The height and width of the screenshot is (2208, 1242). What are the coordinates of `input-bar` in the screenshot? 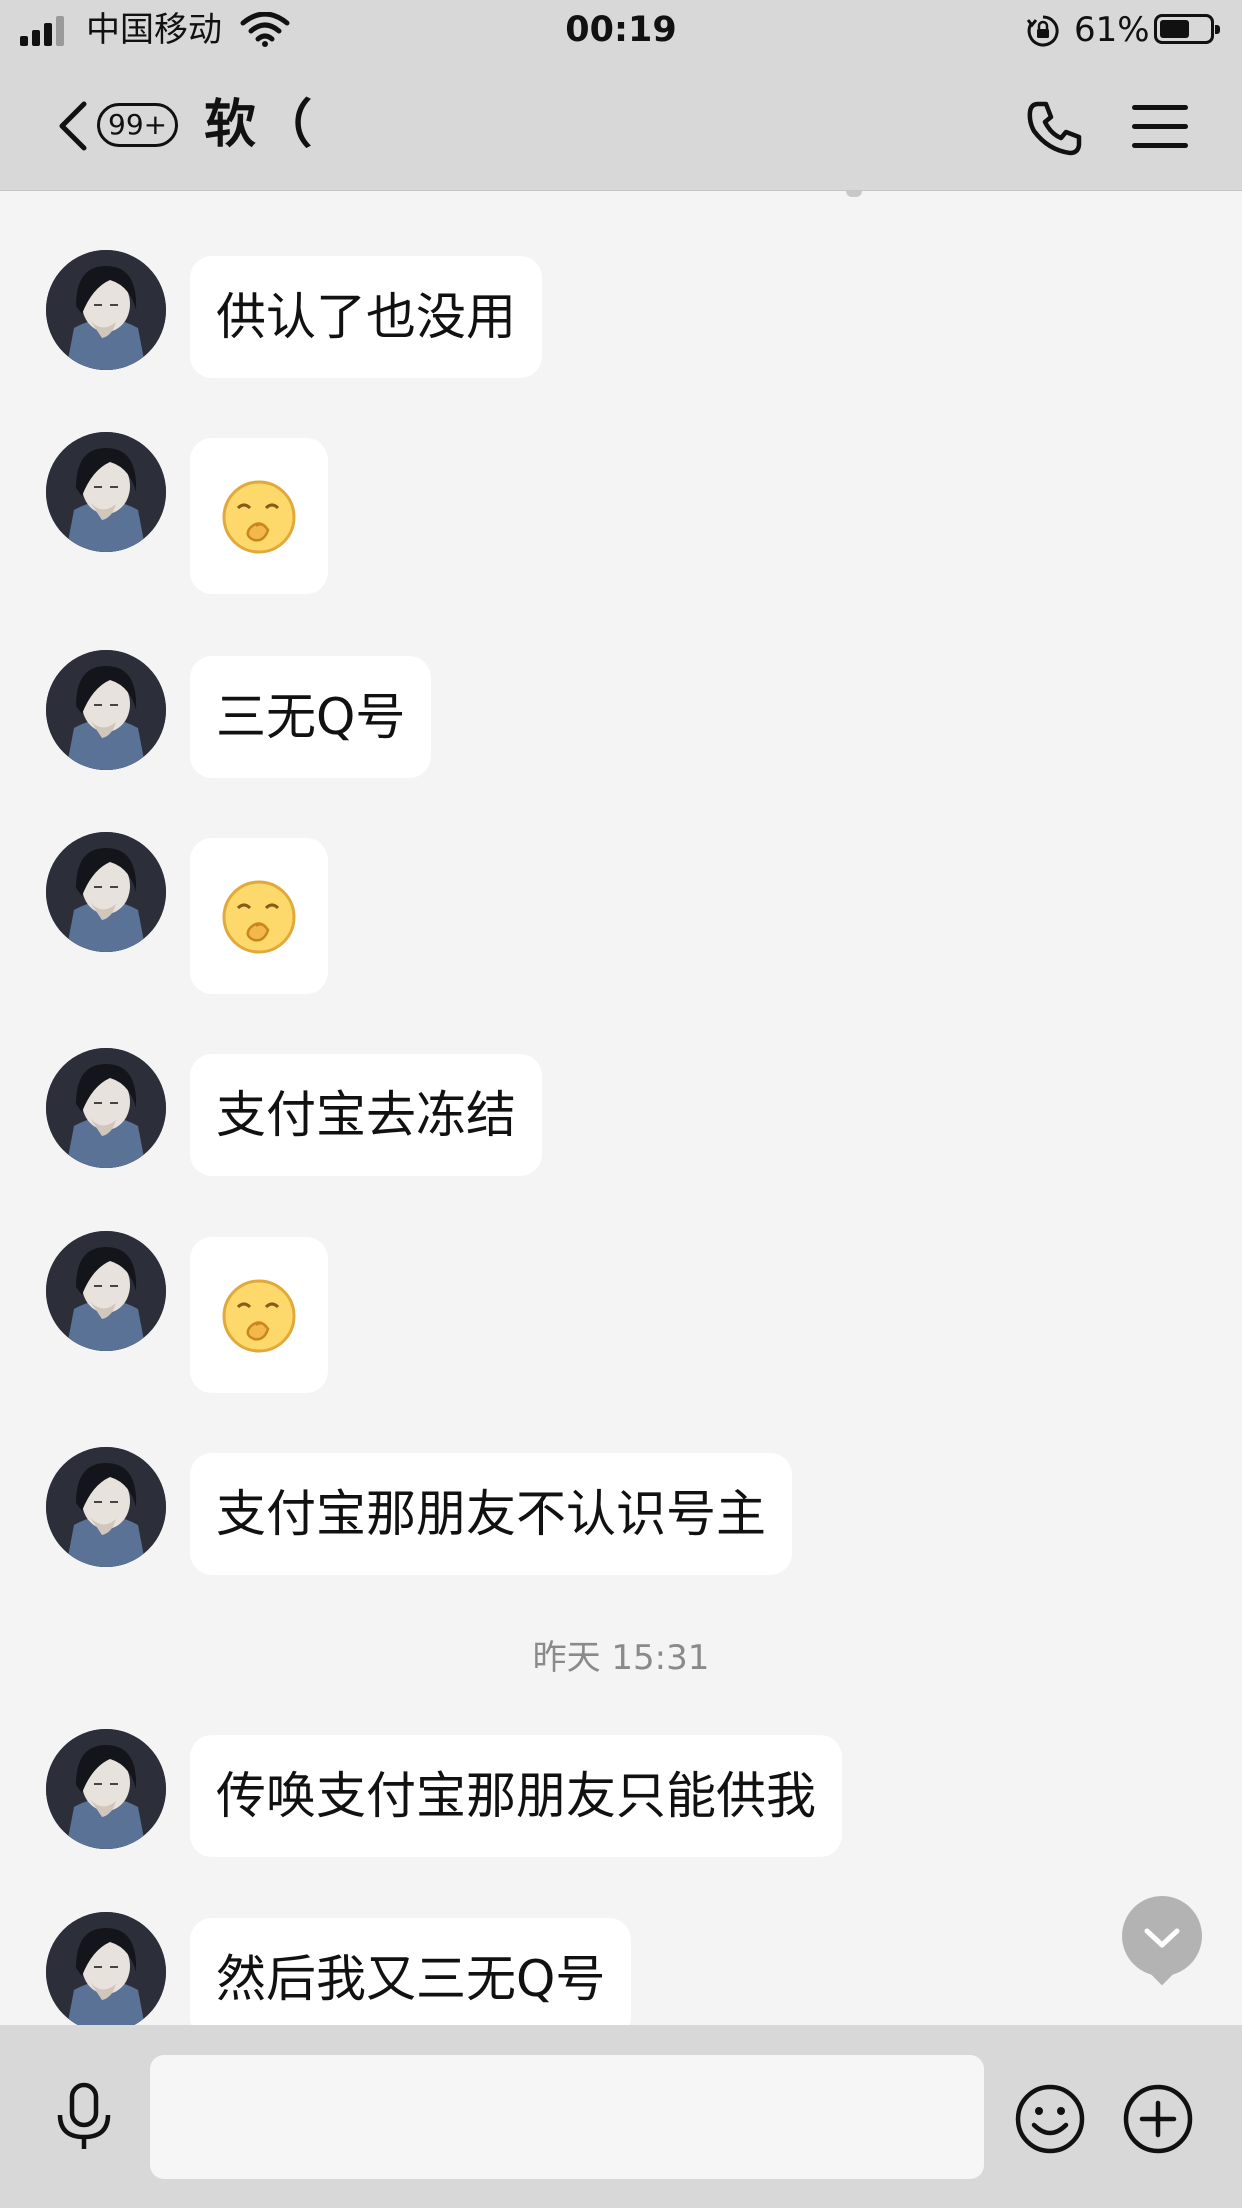 It's located at (621, 2116).